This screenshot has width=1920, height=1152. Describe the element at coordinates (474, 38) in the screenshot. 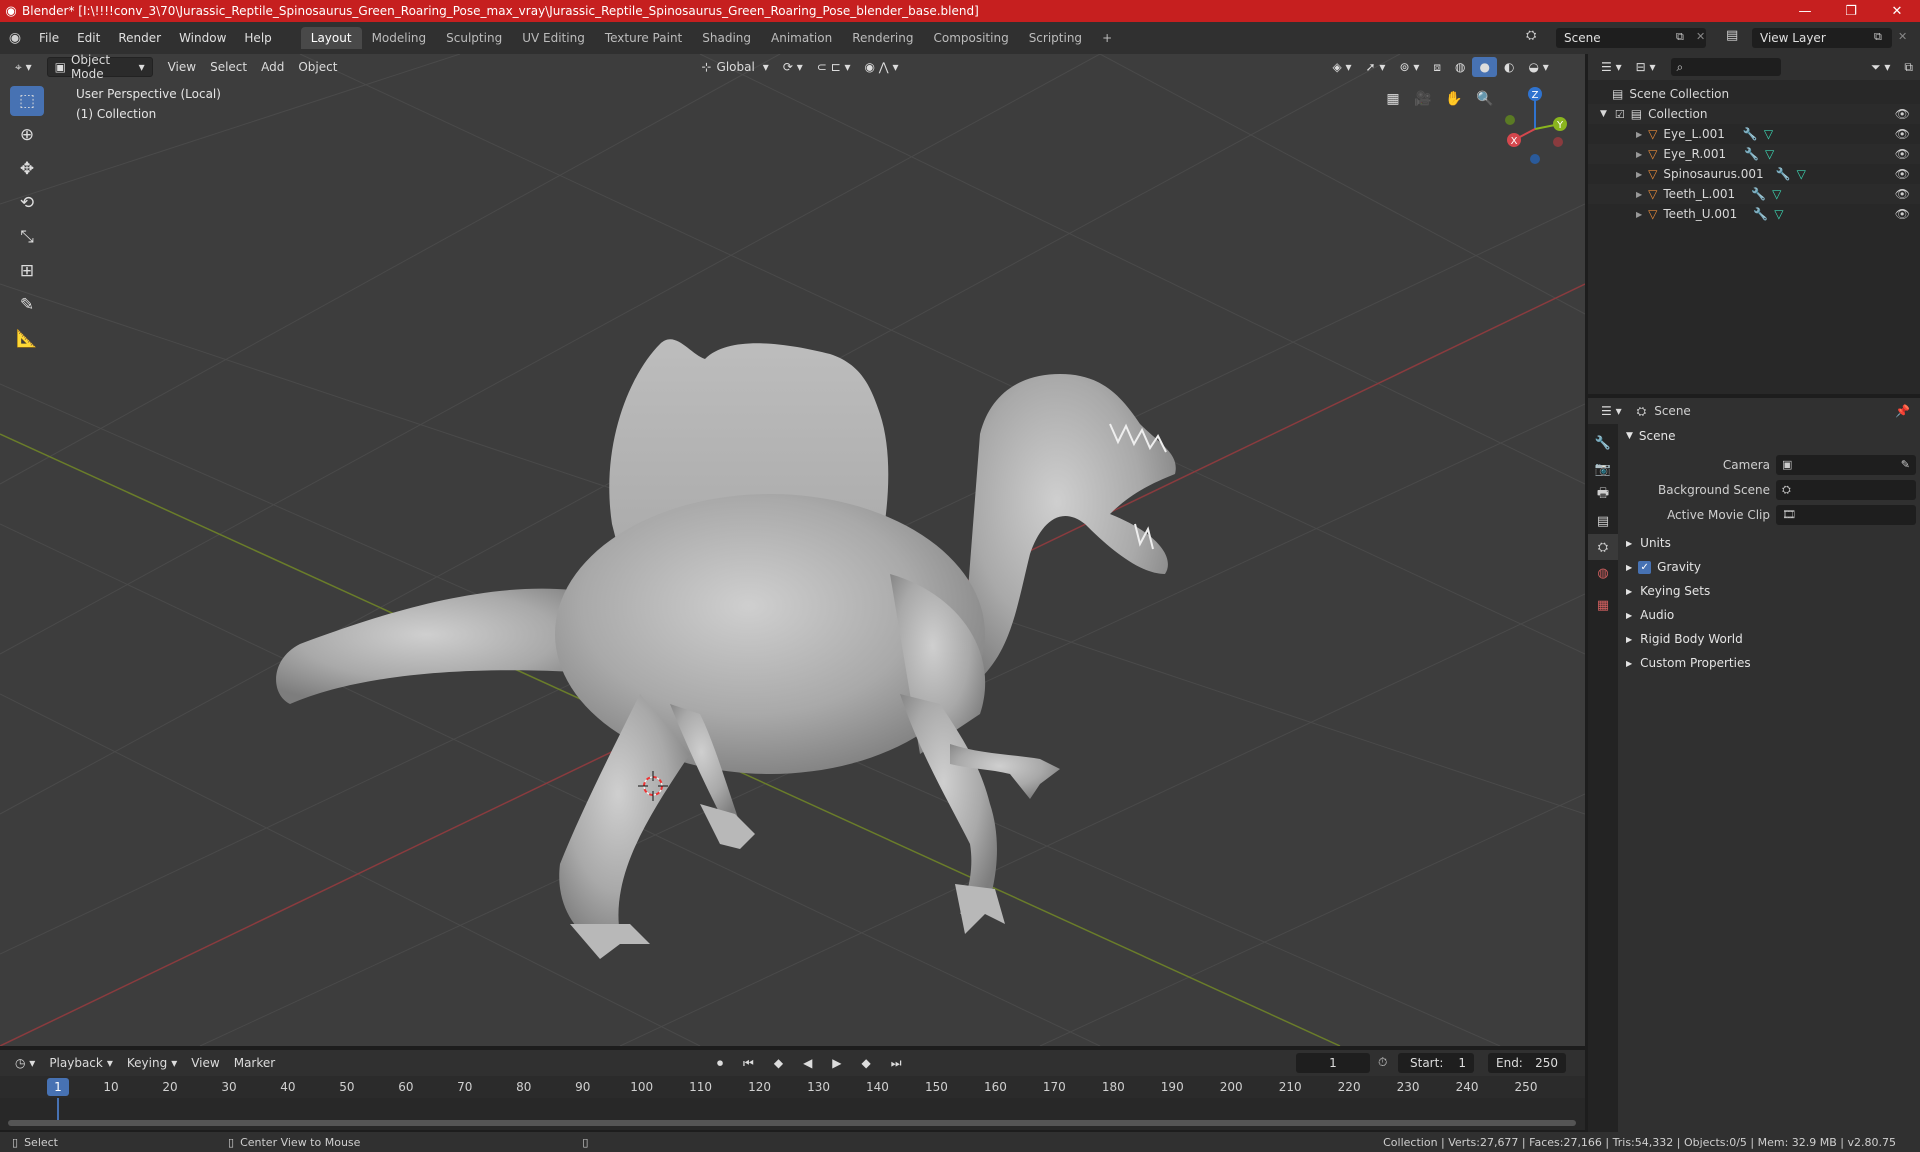

I see `tab-sculpting: Sculpting` at that location.